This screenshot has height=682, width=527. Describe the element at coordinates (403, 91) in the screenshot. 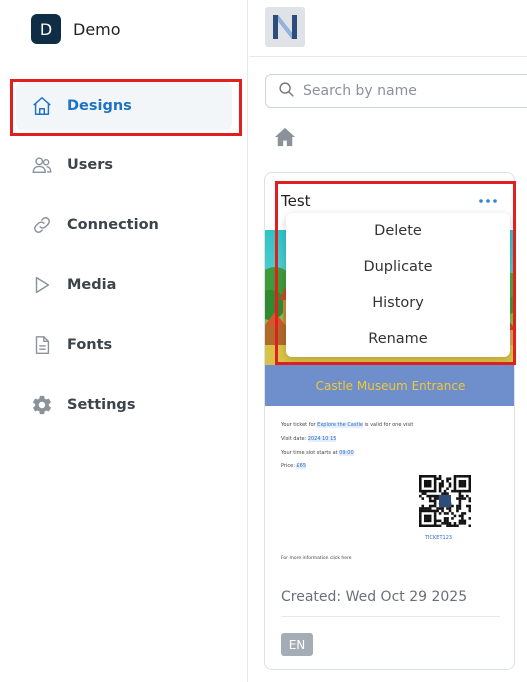

I see `search-input` at that location.